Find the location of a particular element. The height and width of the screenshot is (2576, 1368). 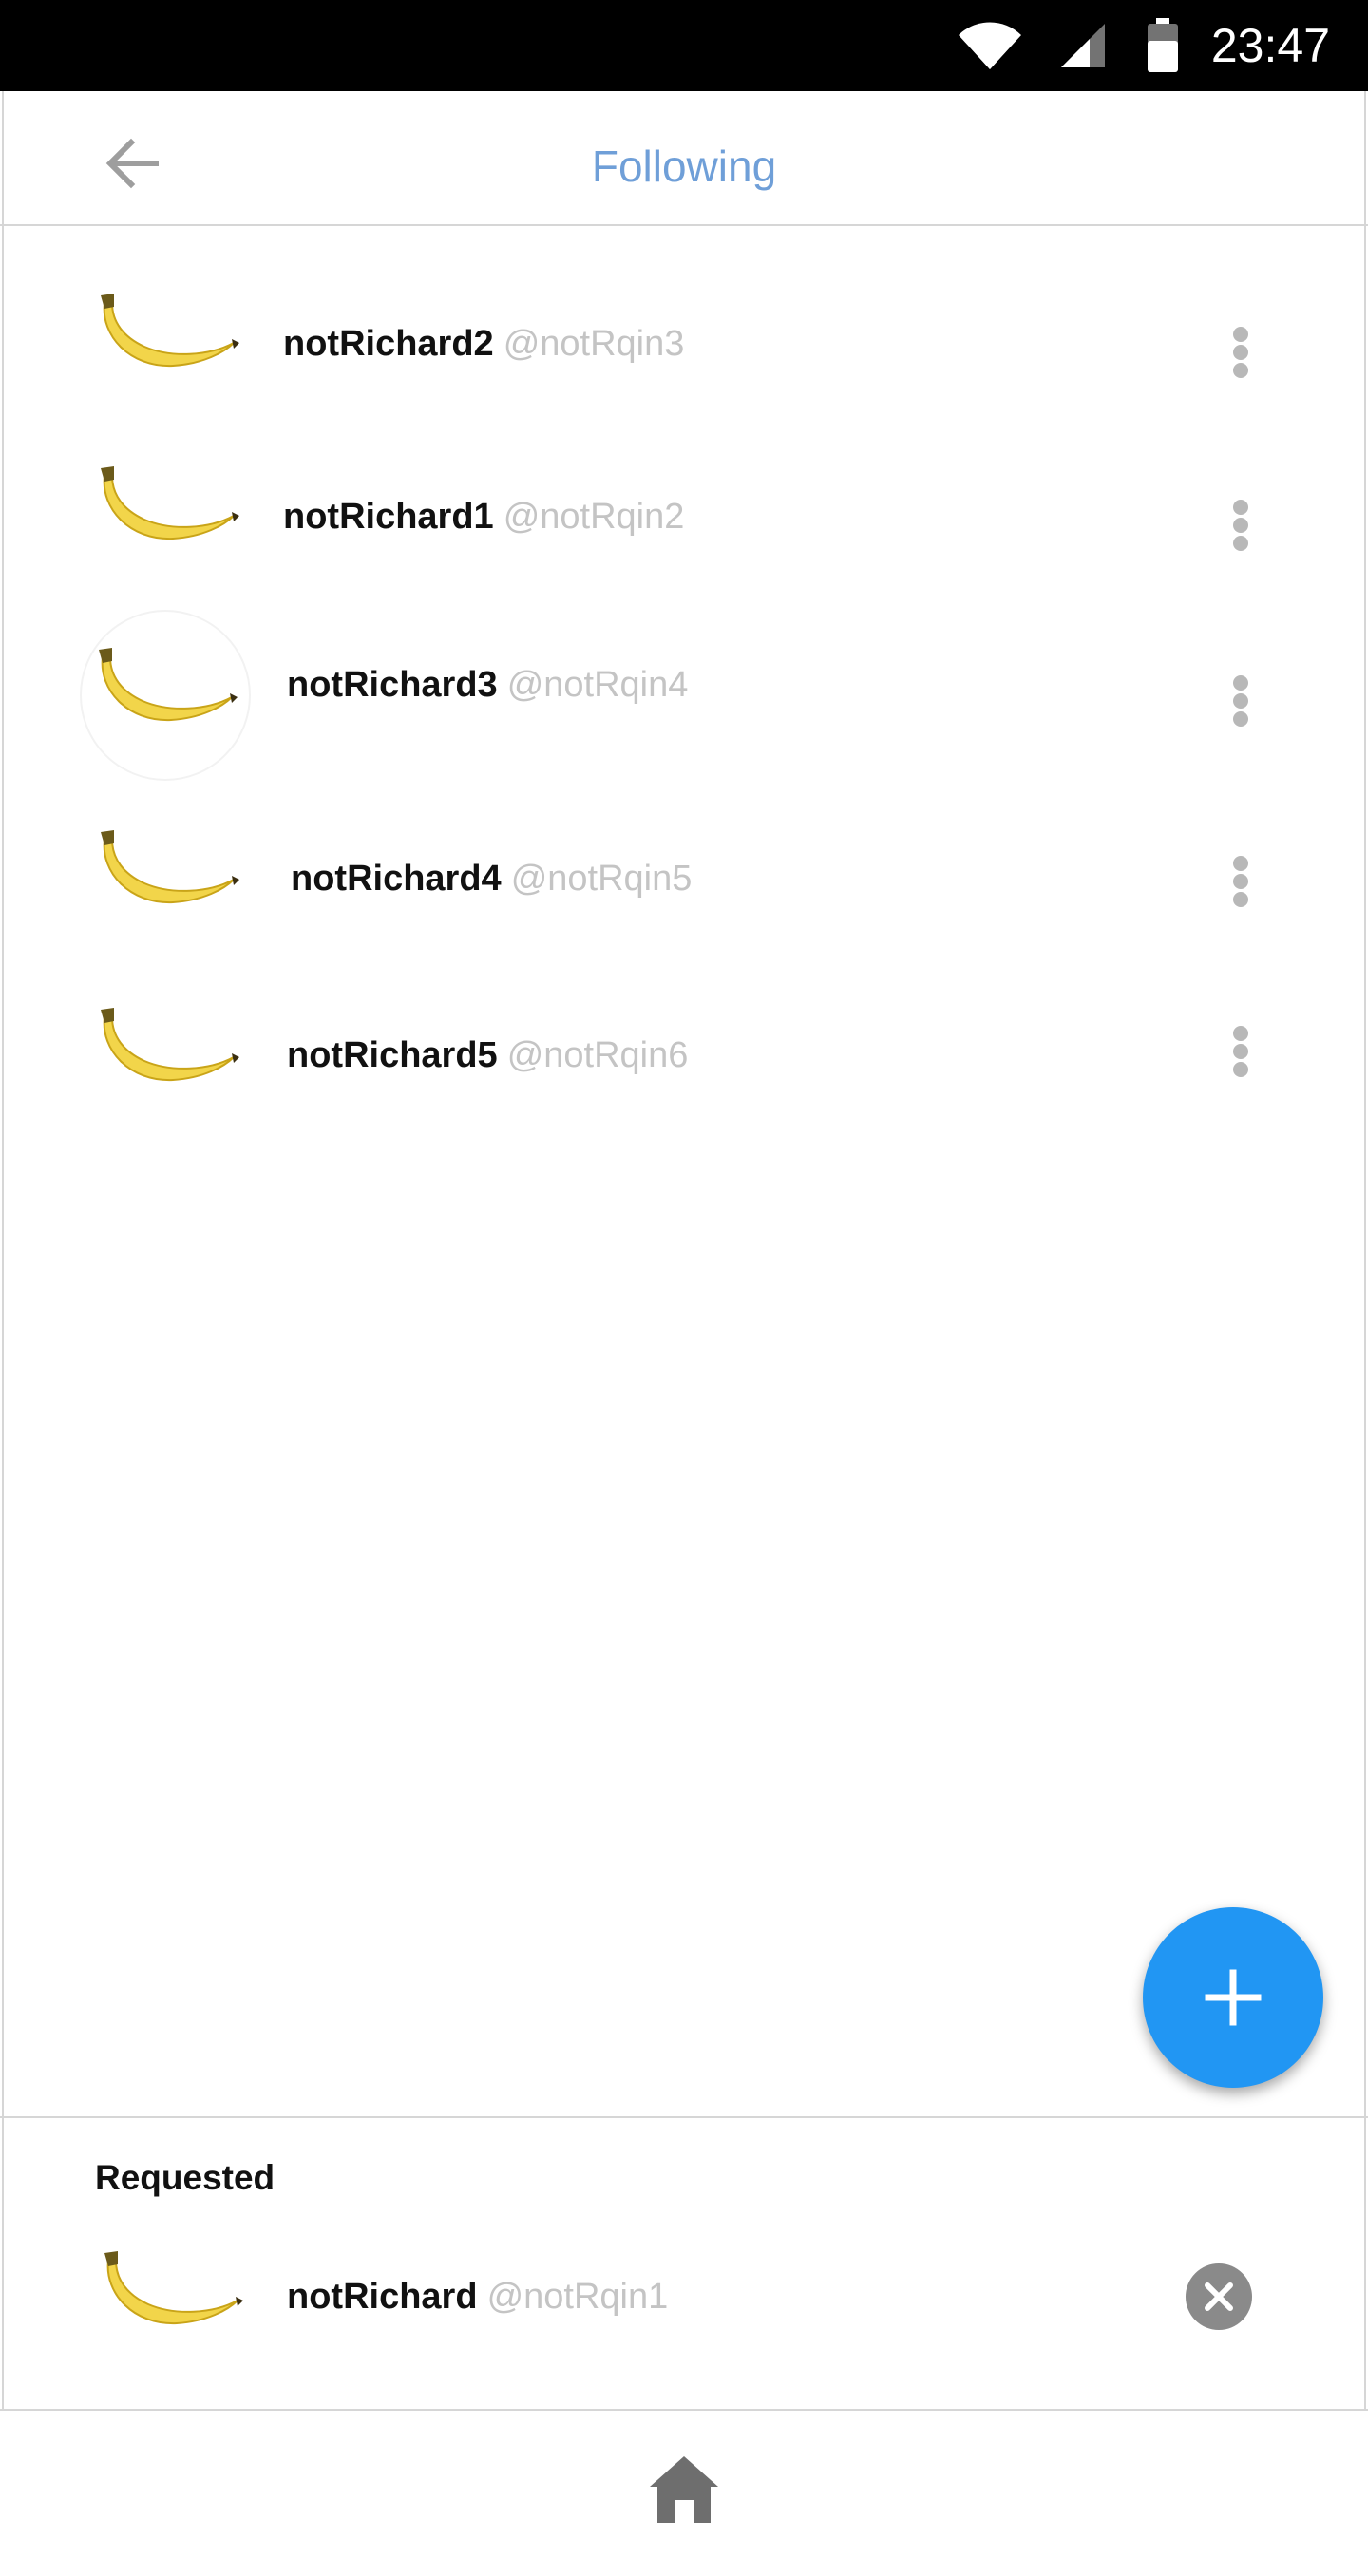

cancel-request-button is located at coordinates (1219, 2296).